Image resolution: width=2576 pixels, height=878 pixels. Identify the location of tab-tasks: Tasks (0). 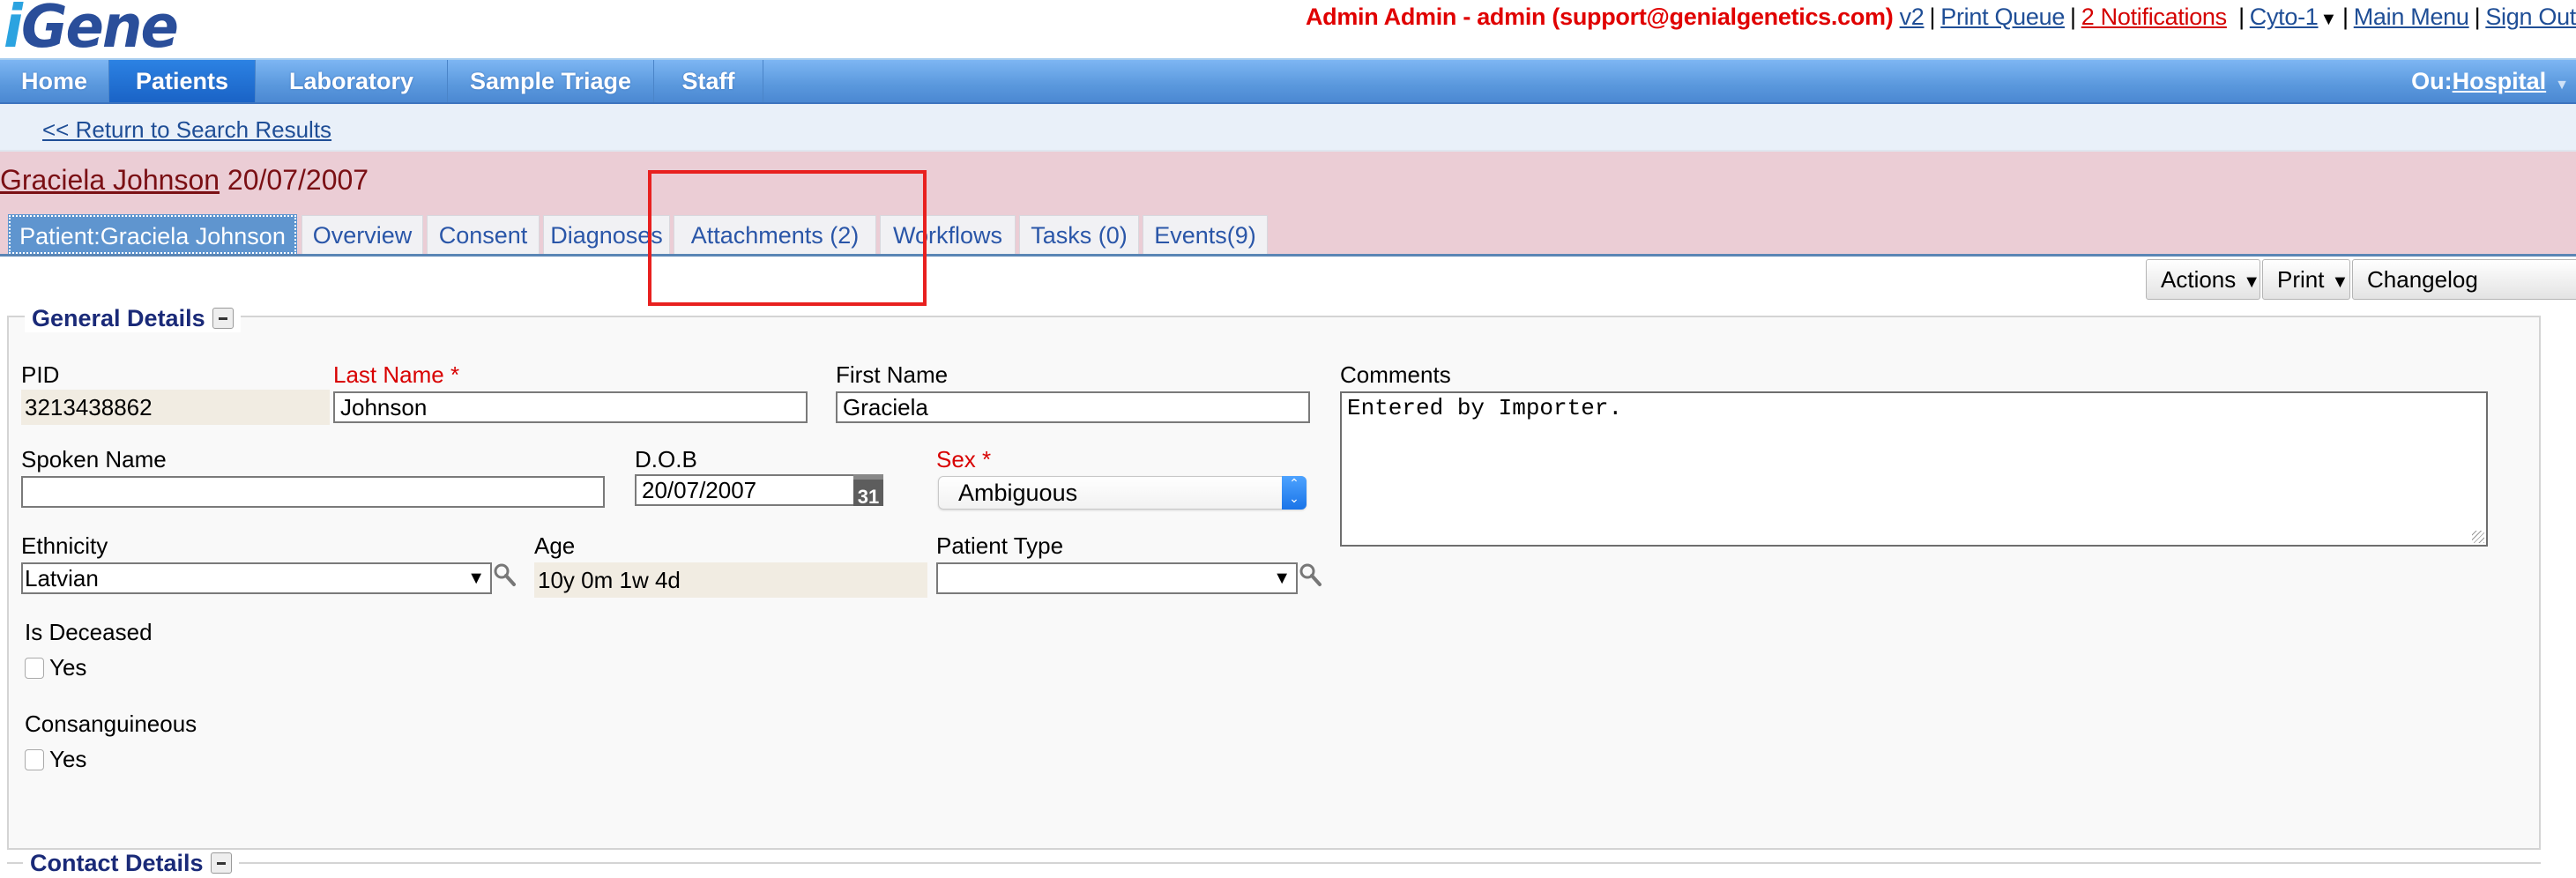
(1079, 234).